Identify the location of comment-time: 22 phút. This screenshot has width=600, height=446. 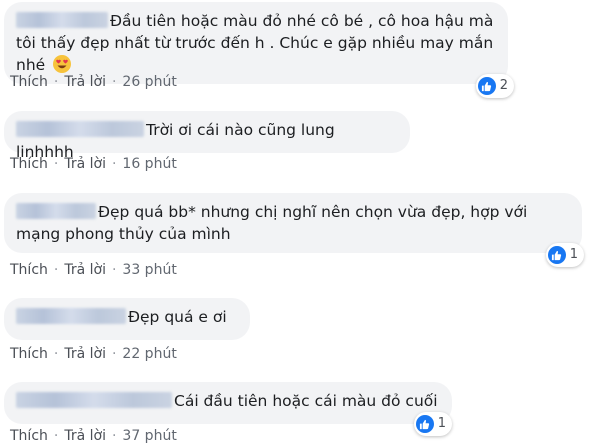
(149, 354).